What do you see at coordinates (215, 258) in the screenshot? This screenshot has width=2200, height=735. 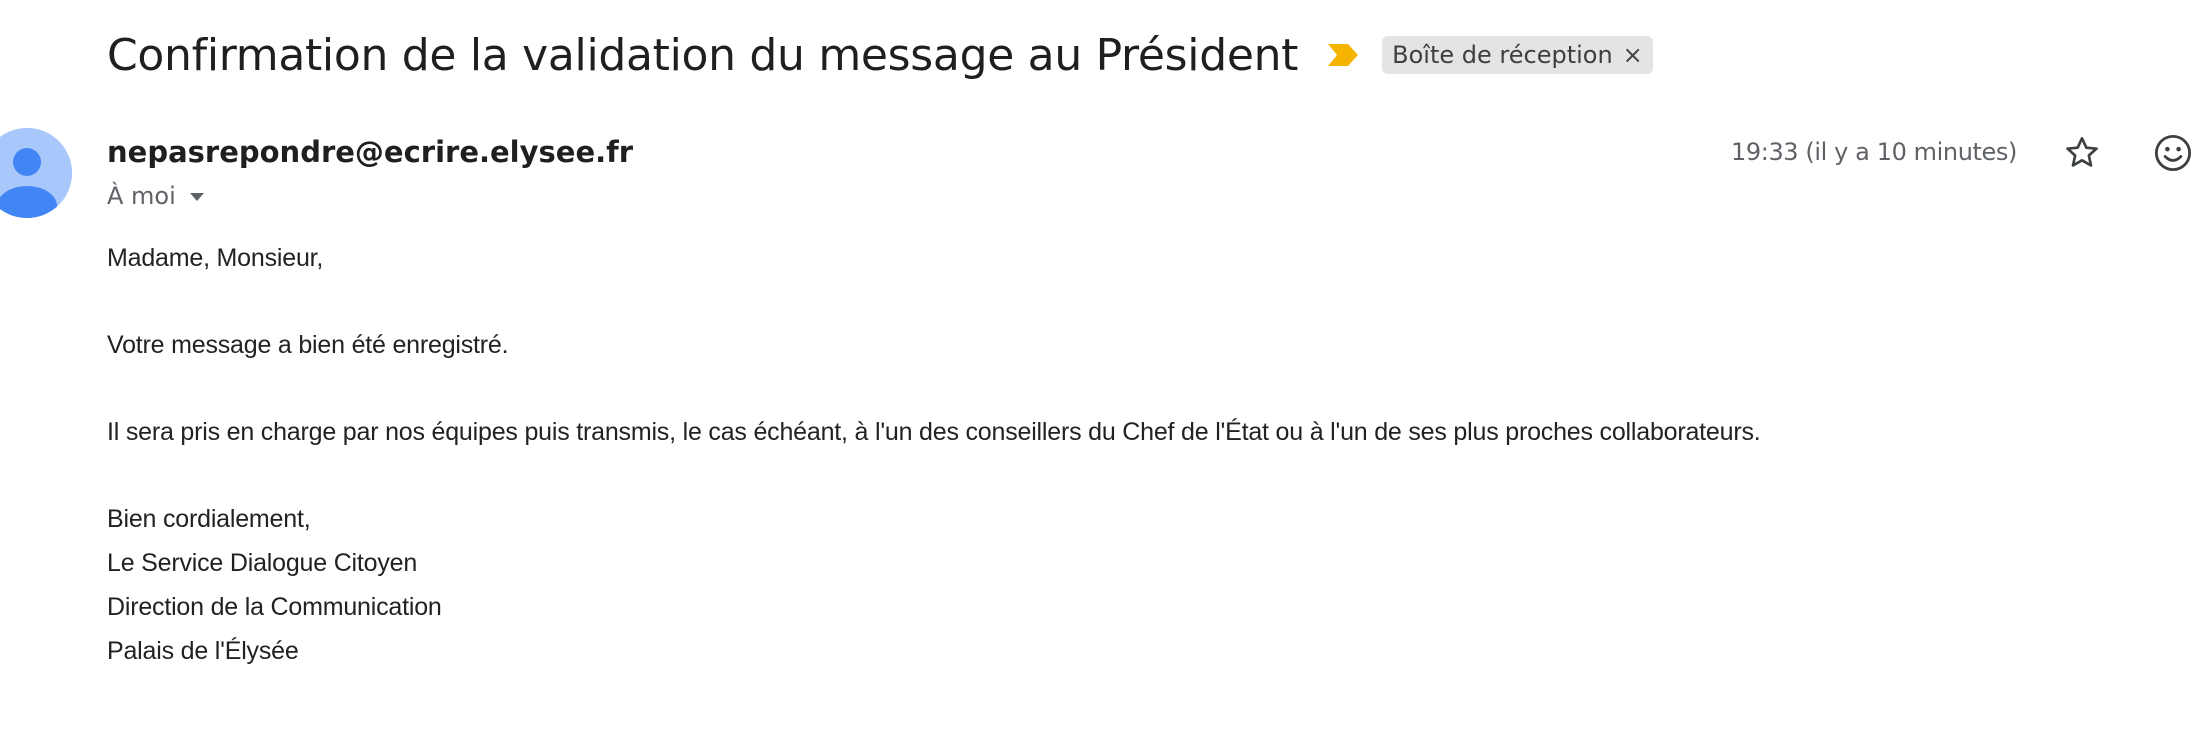 I see `body-greeting: Madame, Monsieur,` at bounding box center [215, 258].